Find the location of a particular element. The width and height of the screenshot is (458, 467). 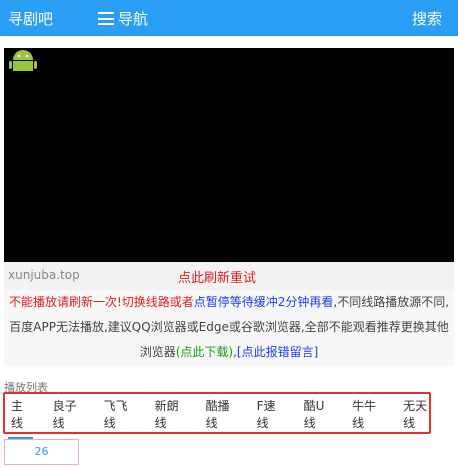

player-info-bar: xunjuba.top 点此刷新重试 is located at coordinates (229, 276).